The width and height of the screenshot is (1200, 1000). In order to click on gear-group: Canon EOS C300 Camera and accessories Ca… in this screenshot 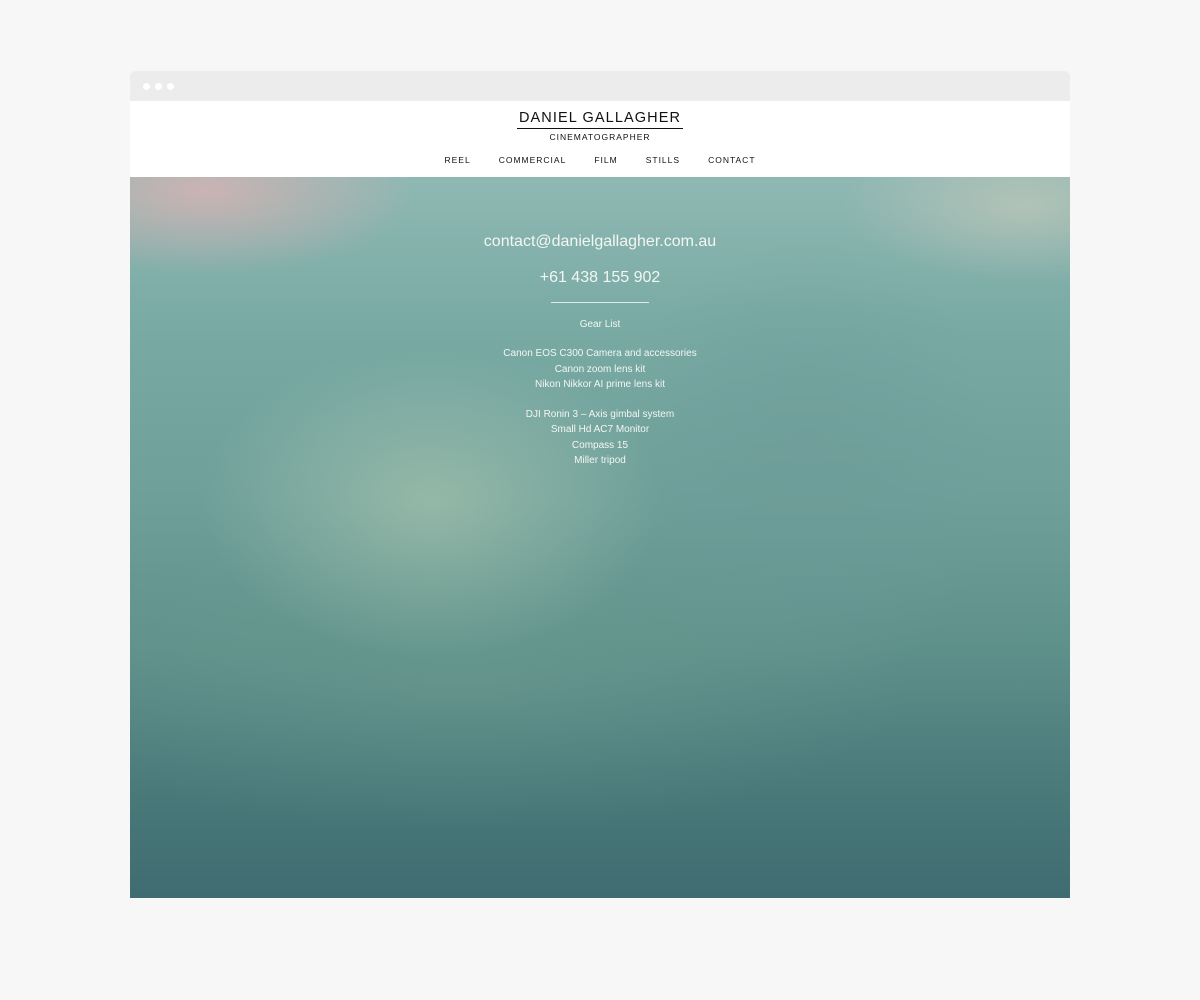, I will do `click(600, 369)`.